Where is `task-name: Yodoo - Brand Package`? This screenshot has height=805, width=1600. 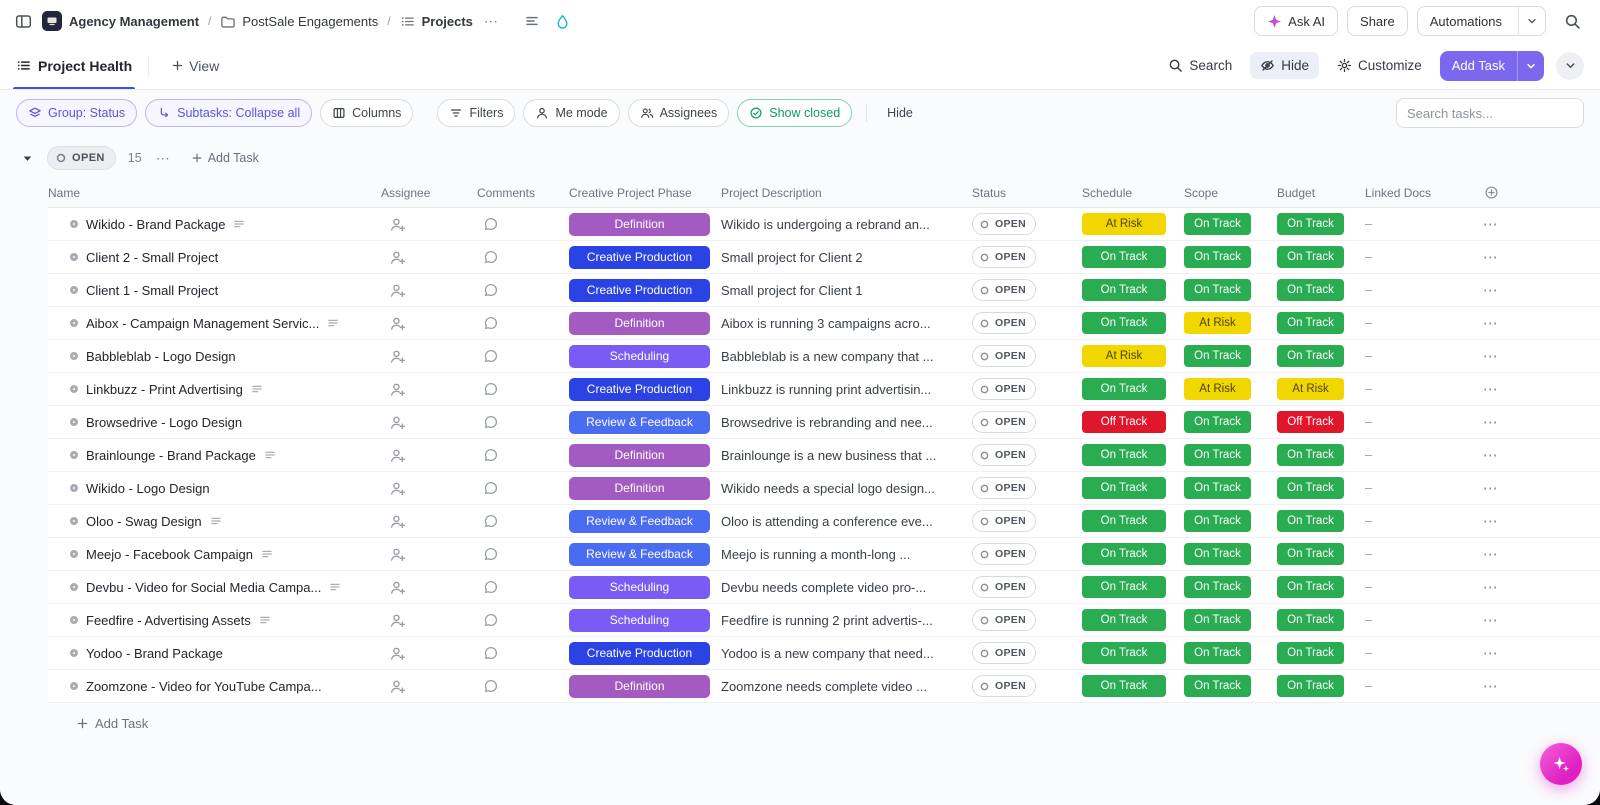
task-name: Yodoo - Brand Package is located at coordinates (154, 653).